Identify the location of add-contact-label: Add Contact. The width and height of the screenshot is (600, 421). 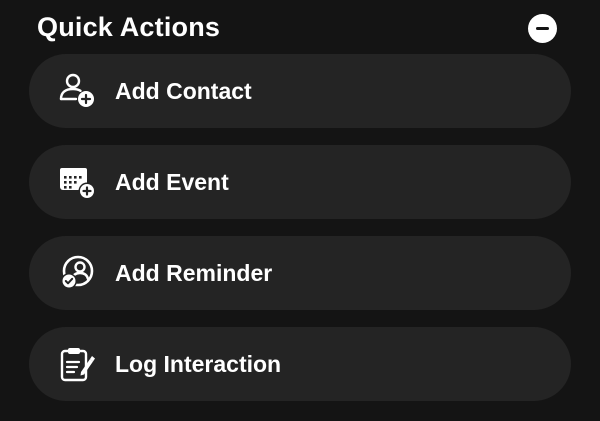
(183, 91).